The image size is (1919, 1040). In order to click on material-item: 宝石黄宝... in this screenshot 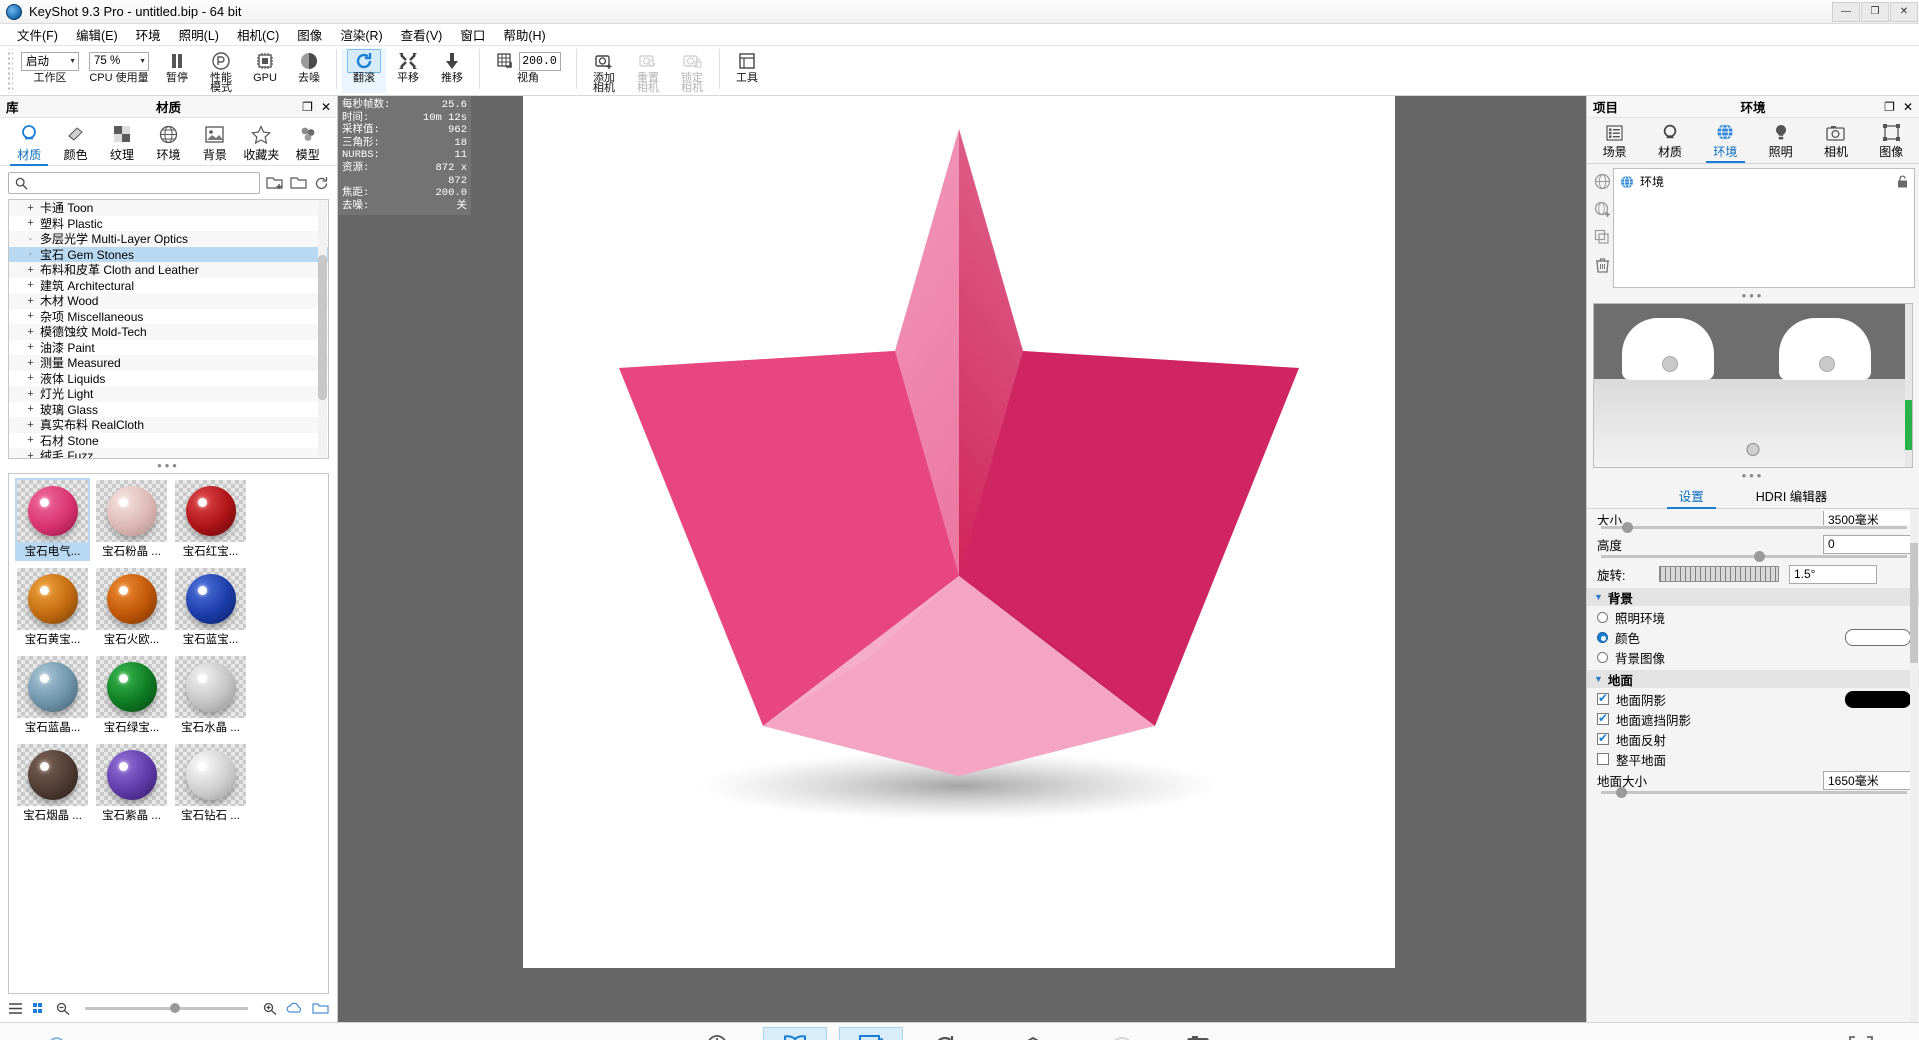, I will do `click(52, 607)`.